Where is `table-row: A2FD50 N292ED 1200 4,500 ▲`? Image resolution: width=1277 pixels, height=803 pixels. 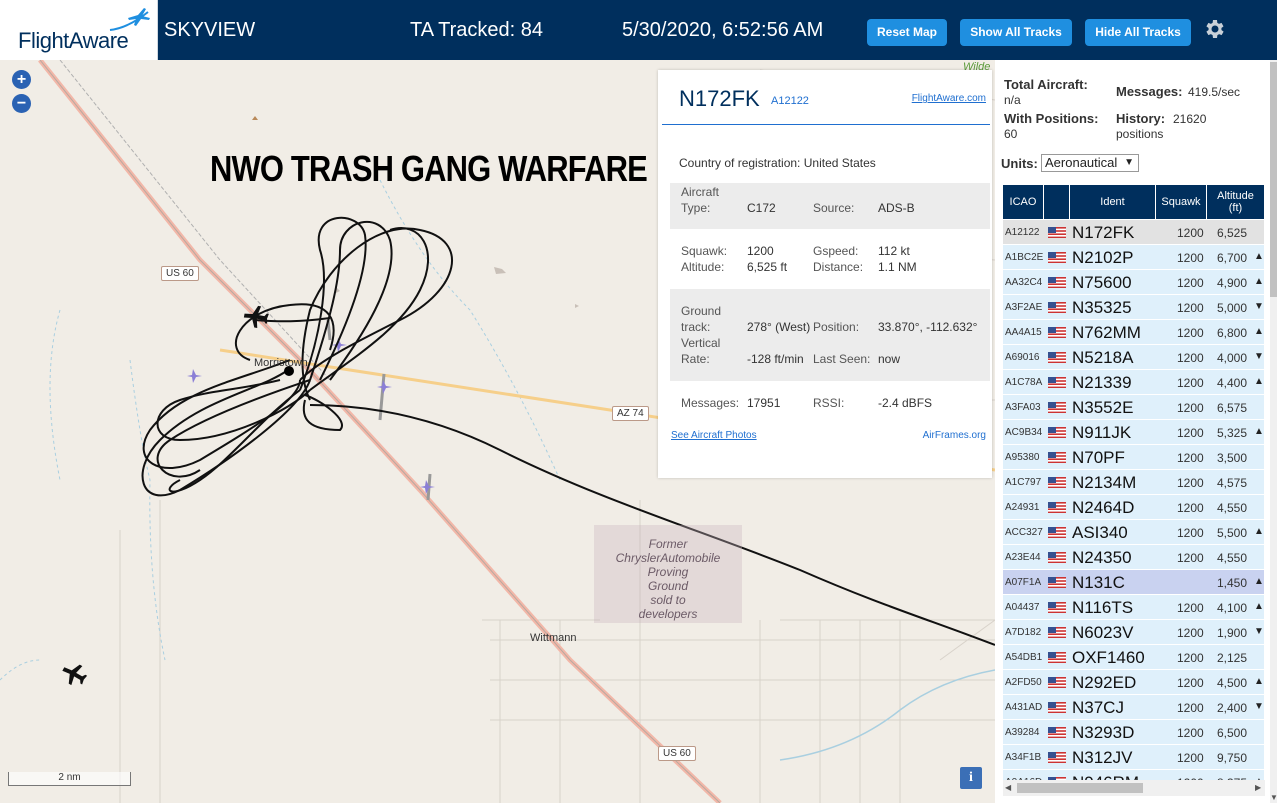 table-row: A2FD50 N292ED 1200 4,500 ▲ is located at coordinates (1133, 682).